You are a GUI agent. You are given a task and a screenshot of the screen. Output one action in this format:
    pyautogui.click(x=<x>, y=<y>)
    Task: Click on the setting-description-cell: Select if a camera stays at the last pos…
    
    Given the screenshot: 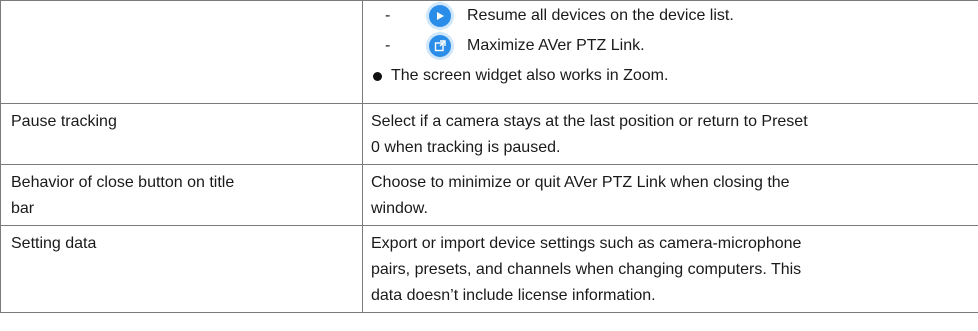 What is the action you would take?
    pyautogui.click(x=670, y=134)
    